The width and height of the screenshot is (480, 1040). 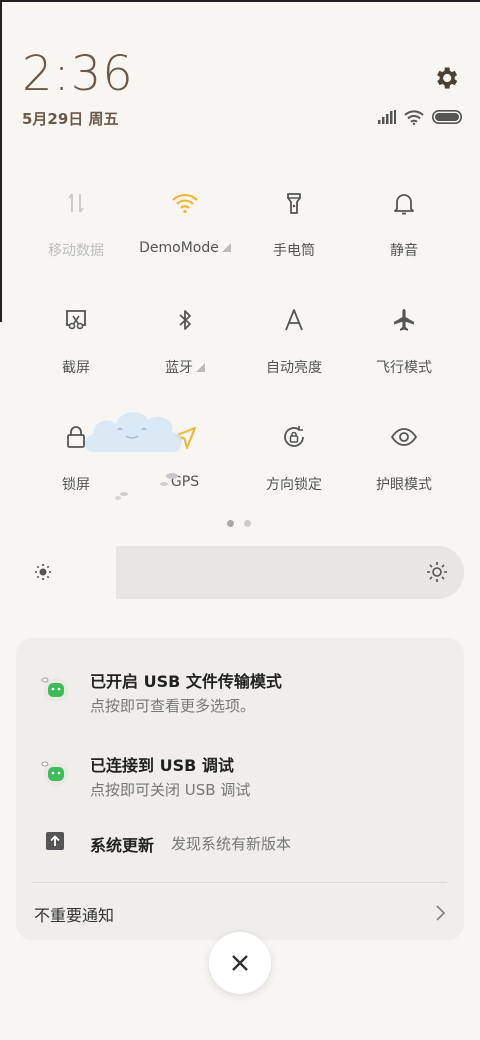 I want to click on tile-label: 截屏, so click(x=76, y=368).